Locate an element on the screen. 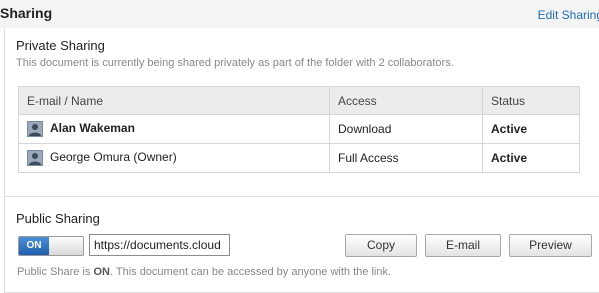  collaborator-cell: George Omura (Owner) is located at coordinates (174, 158).